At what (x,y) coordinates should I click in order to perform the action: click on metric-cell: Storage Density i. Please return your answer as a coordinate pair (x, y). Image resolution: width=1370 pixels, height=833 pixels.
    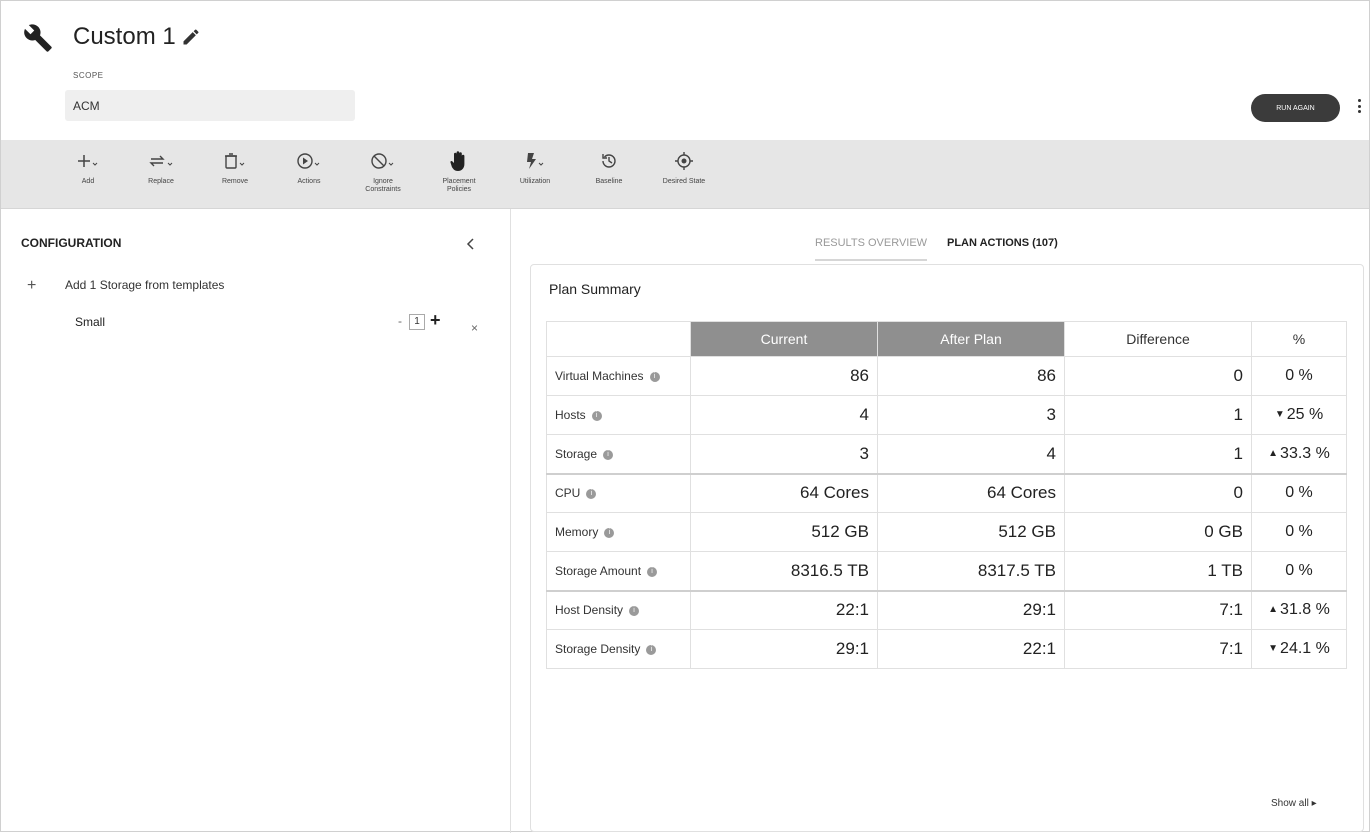
    Looking at the image, I should click on (618, 649).